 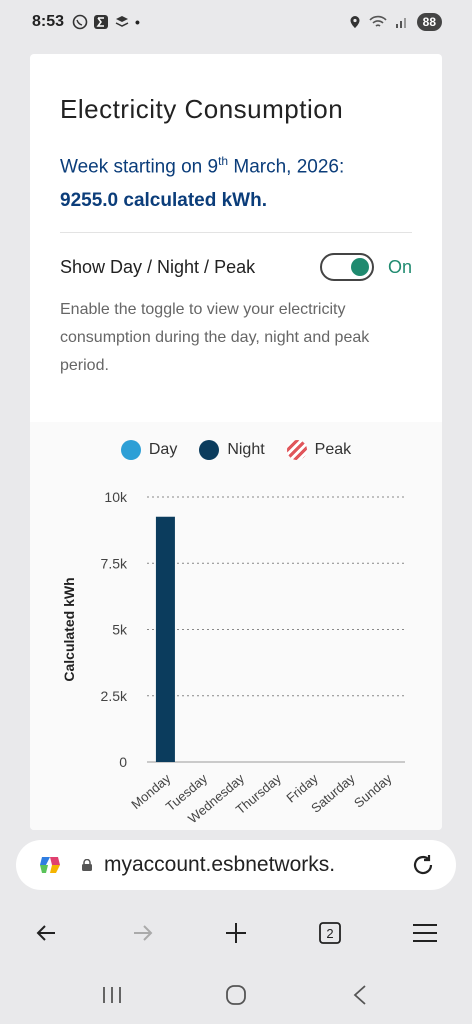 I want to click on arrow-left-icon, so click(x=46, y=933).